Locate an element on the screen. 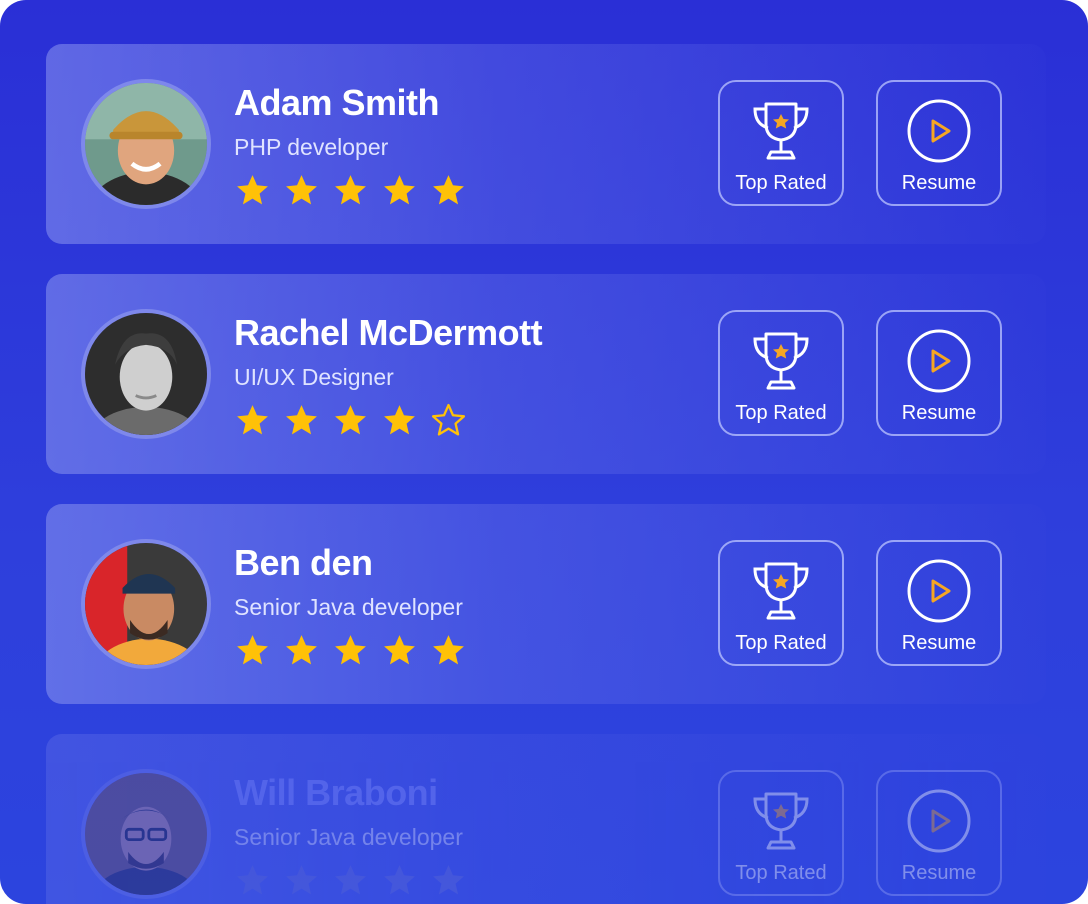  star-outline-icon is located at coordinates (448, 420).